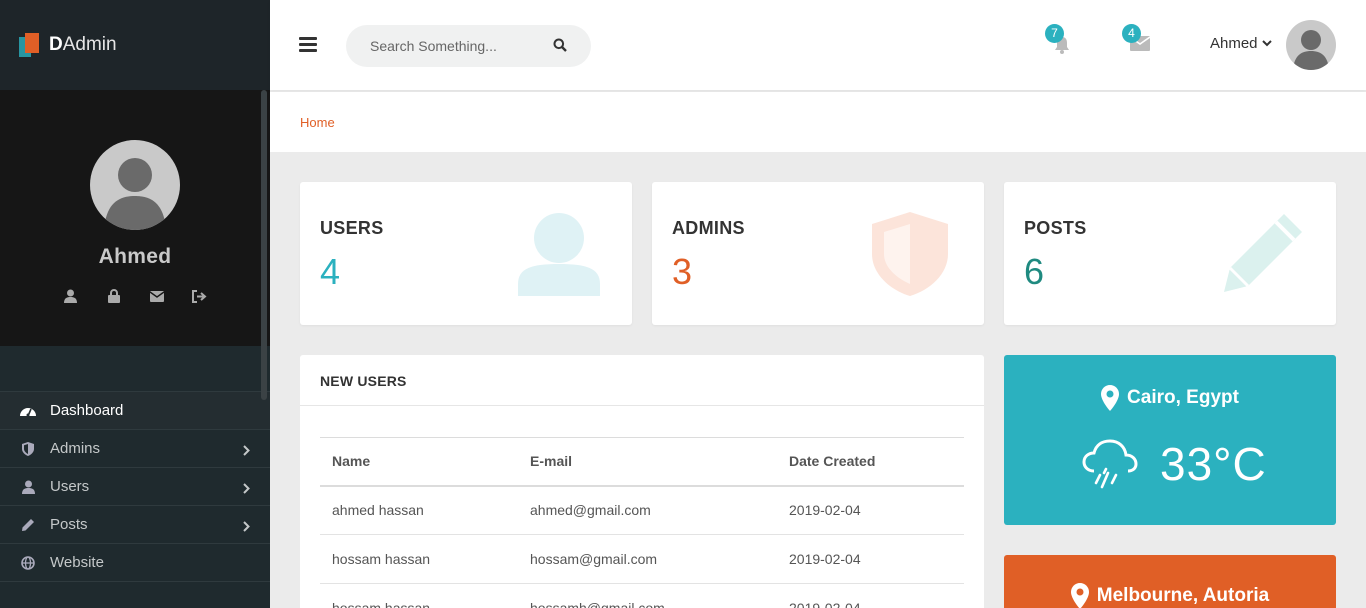  I want to click on chevron-down-icon, so click(1266, 43).